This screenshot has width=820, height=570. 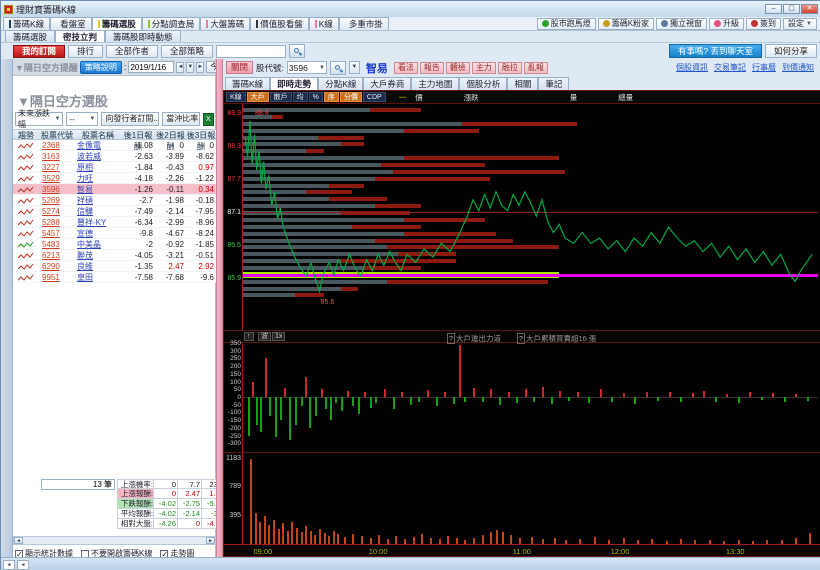 What do you see at coordinates (57, 277) in the screenshot?
I see `stock-code-link: 9951` at bounding box center [57, 277].